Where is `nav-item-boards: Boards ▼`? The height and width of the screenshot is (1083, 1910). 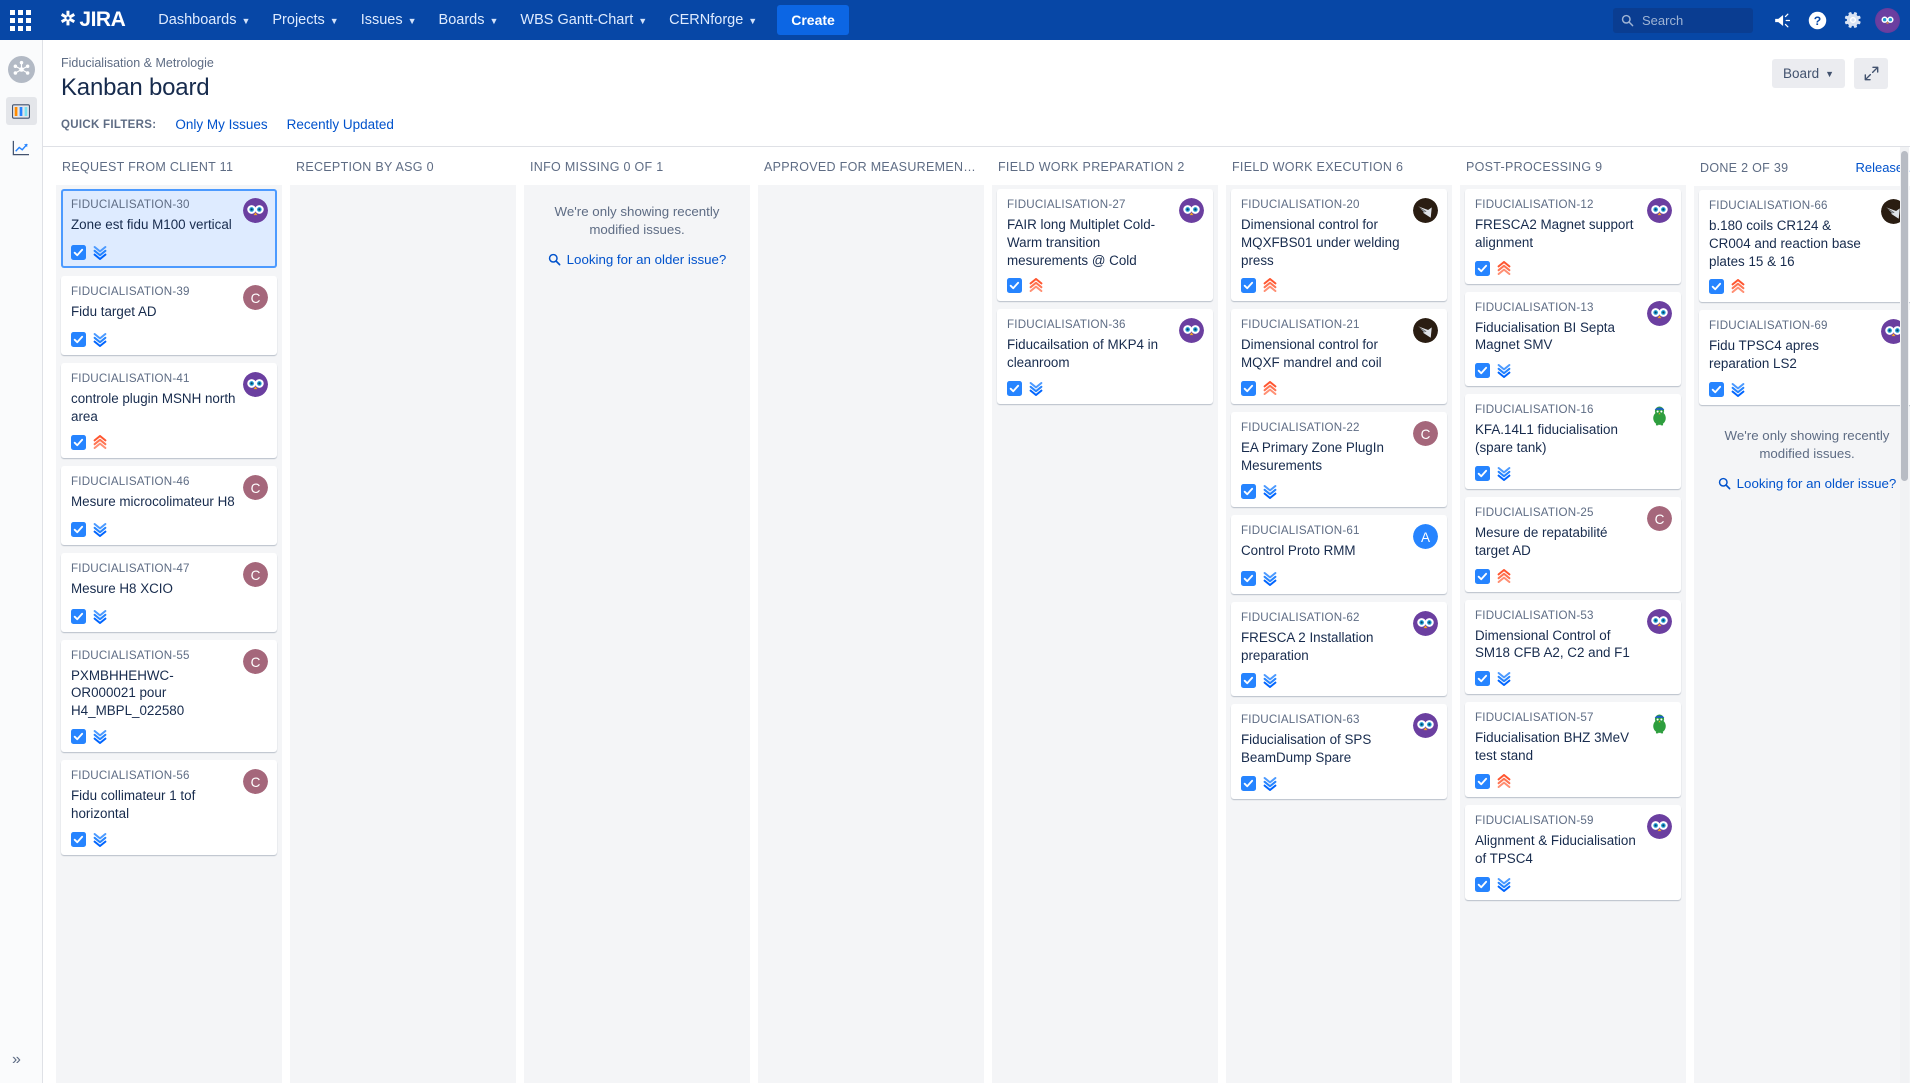 nav-item-boards: Boards ▼ is located at coordinates (469, 20).